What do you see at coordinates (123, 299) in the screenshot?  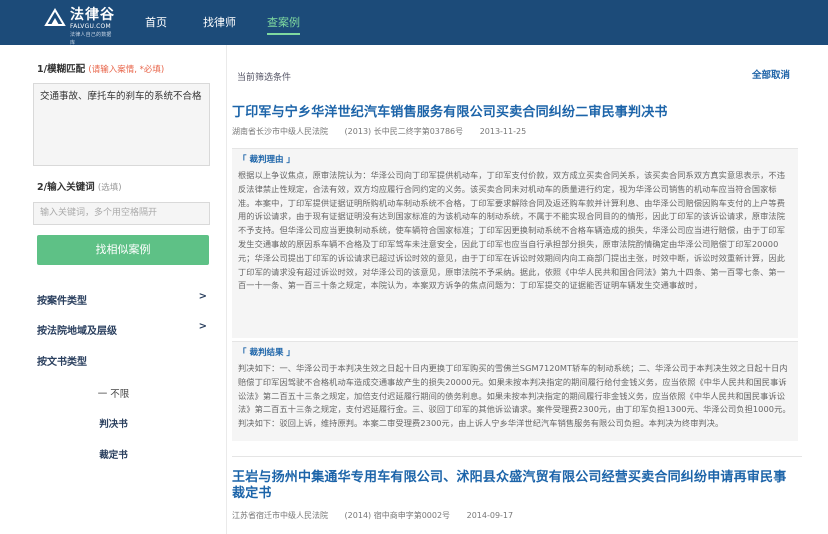 I see `filter-case-type: 按案件类型 >` at bounding box center [123, 299].